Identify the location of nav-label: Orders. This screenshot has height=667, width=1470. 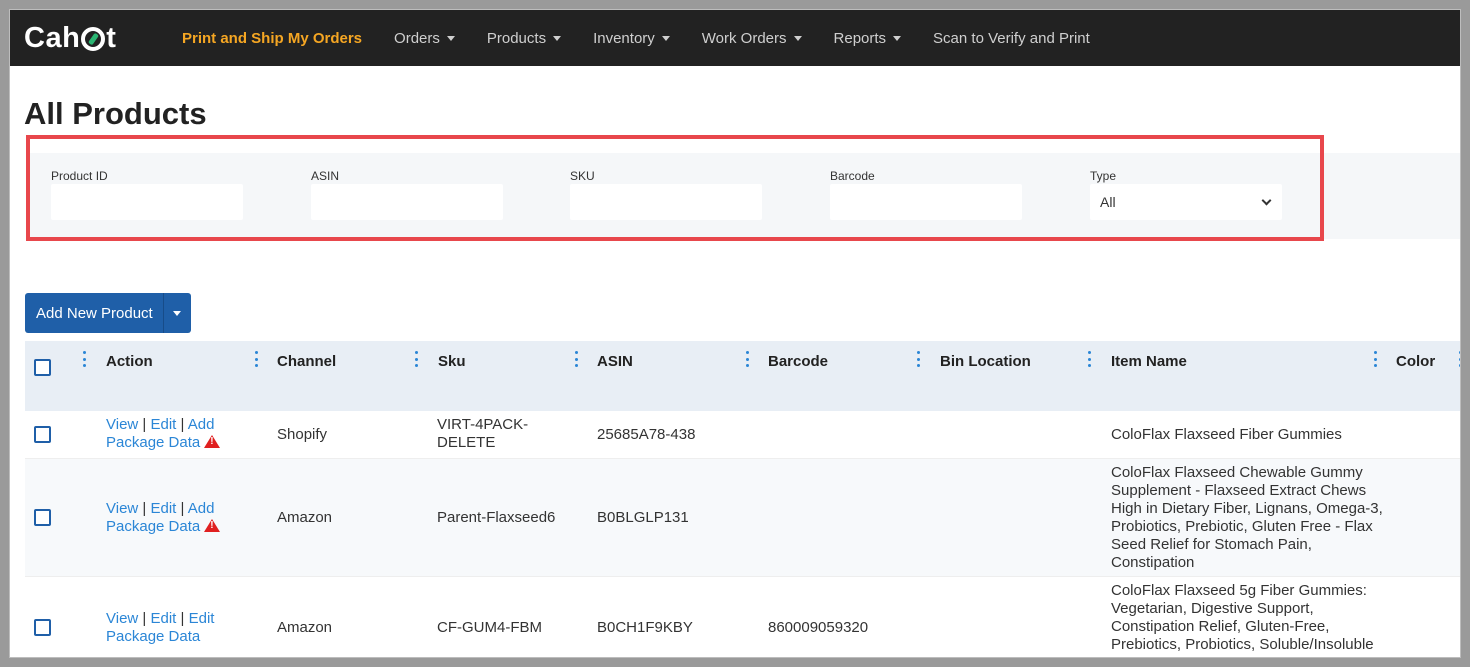
(417, 38).